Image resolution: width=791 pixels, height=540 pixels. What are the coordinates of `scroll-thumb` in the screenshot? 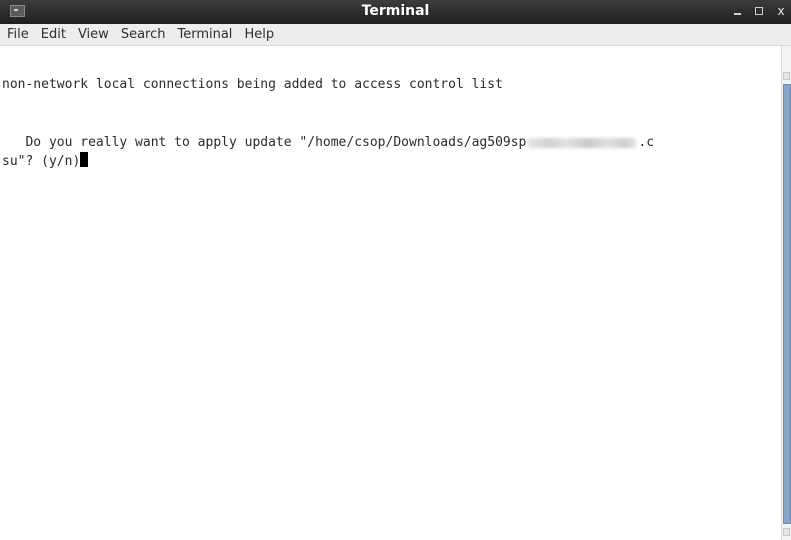 It's located at (787, 304).